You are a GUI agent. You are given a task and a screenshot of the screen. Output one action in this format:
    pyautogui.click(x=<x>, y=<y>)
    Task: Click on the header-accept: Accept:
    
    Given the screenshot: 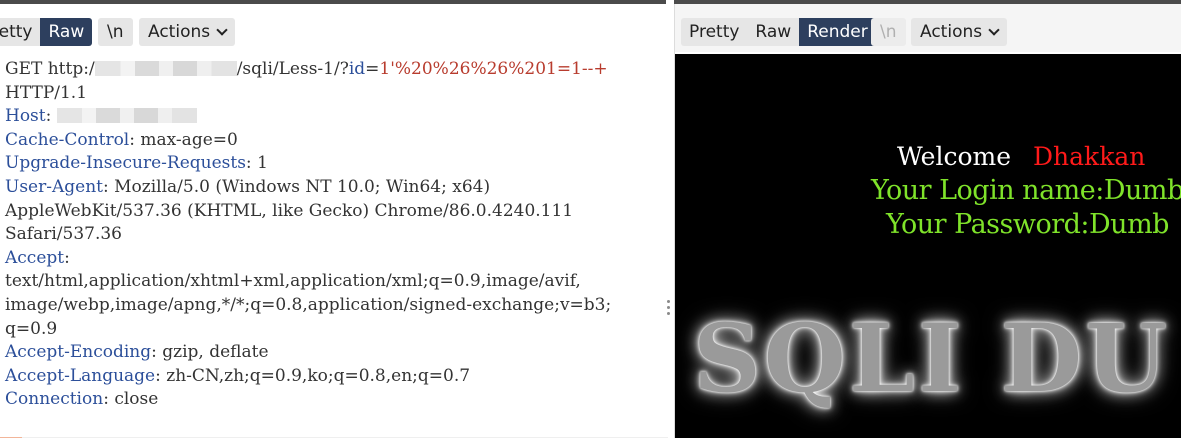 What is the action you would take?
    pyautogui.click(x=37, y=257)
    